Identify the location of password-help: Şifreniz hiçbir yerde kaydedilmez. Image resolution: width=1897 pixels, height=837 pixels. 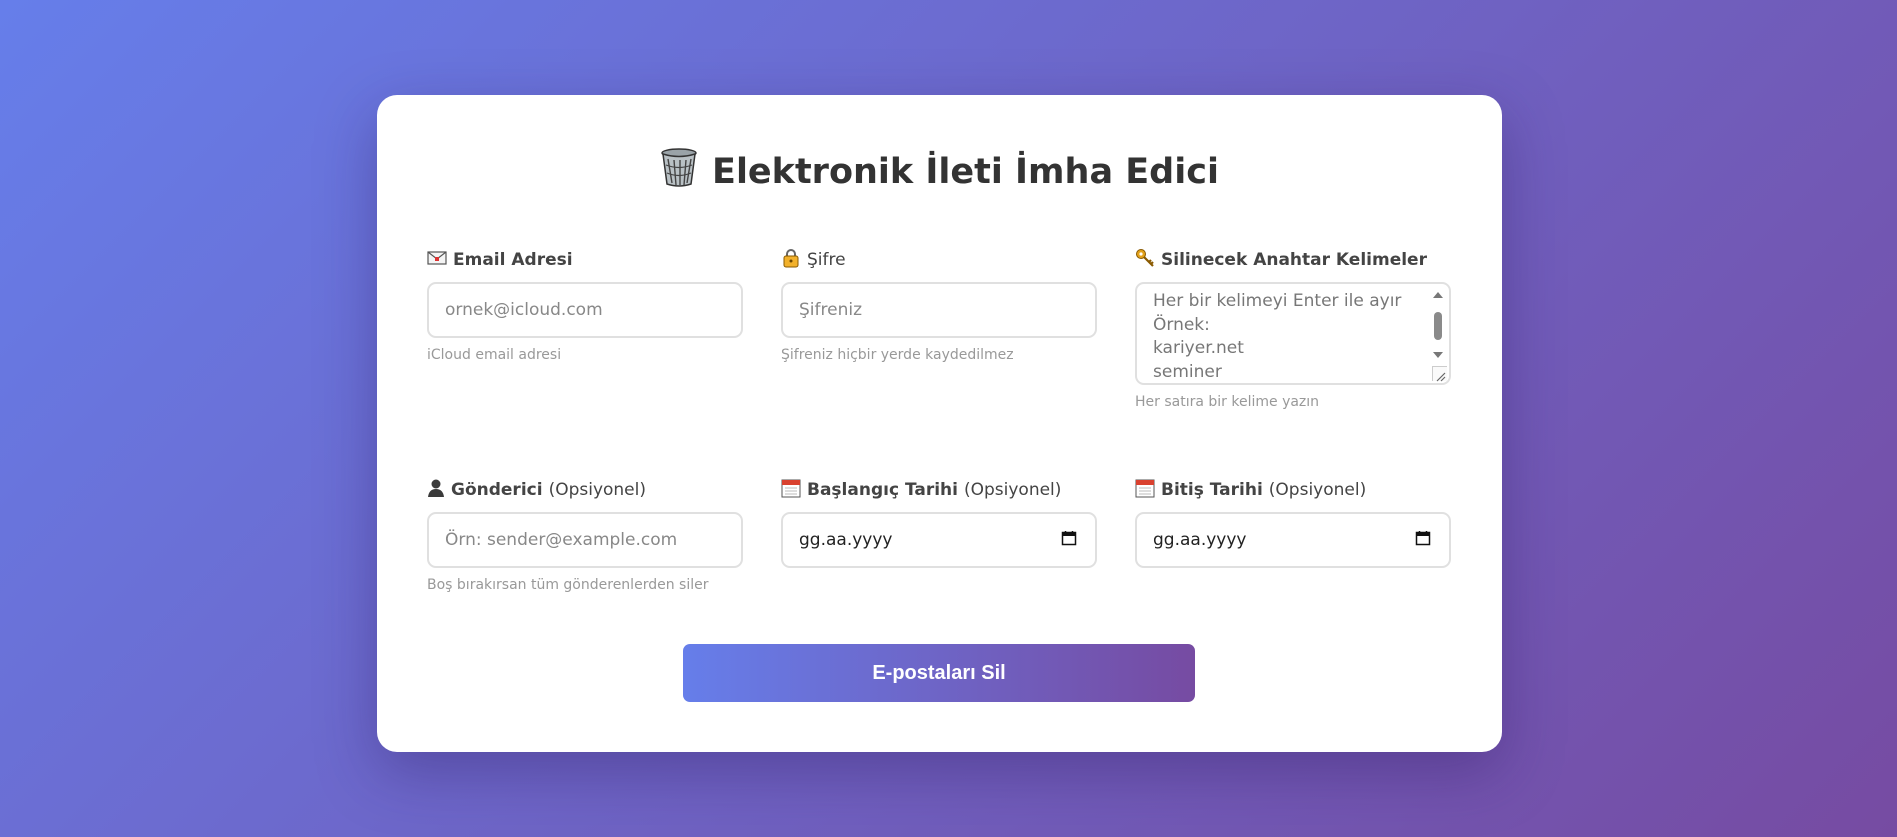
(897, 355).